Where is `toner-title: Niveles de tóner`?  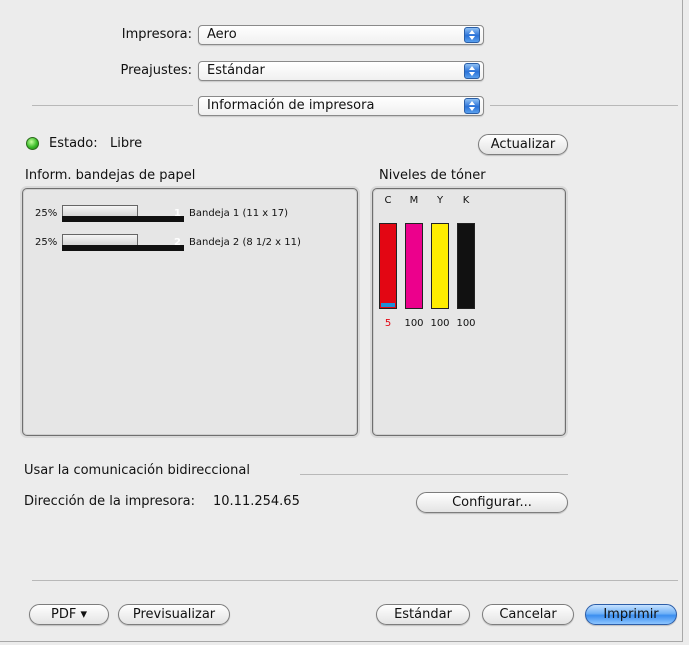 toner-title: Niveles de tóner is located at coordinates (432, 175).